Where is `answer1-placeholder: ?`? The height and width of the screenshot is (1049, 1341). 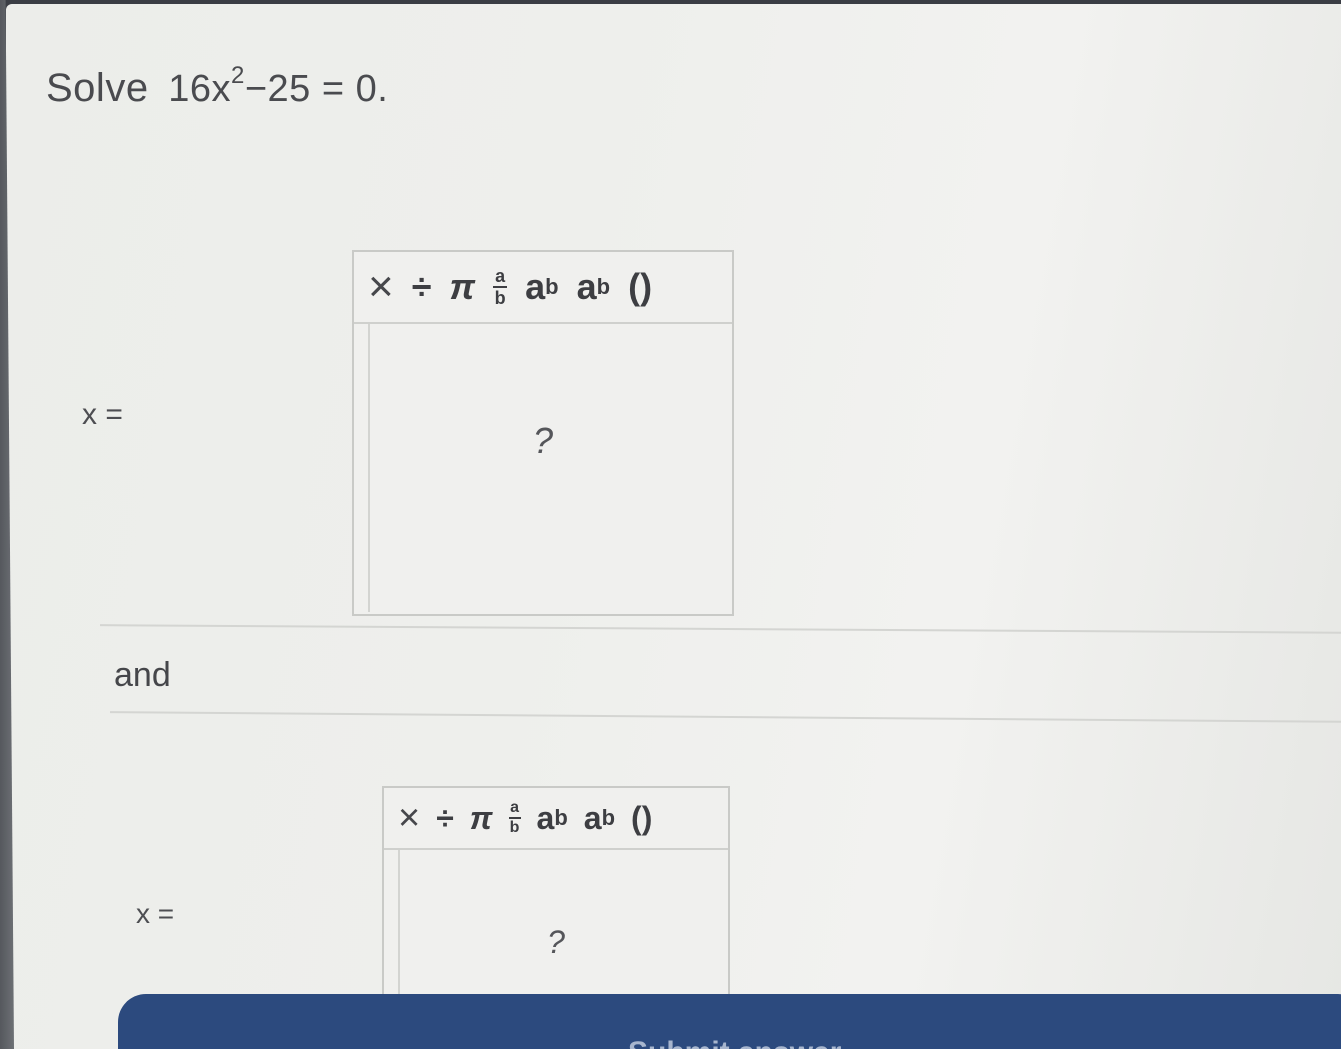
answer1-placeholder: ? is located at coordinates (543, 440).